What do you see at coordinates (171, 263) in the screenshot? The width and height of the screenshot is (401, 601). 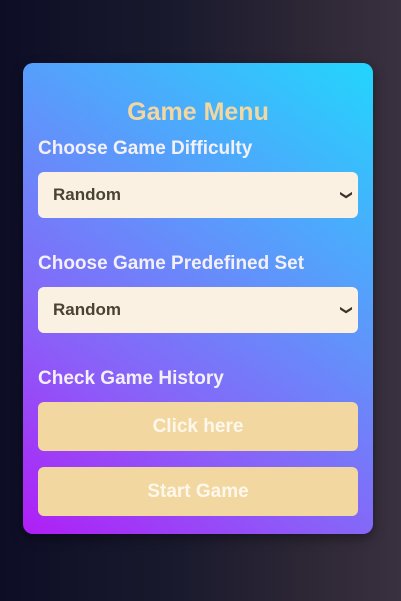 I see `predefined-set-label: Choose Game Predefined Set` at bounding box center [171, 263].